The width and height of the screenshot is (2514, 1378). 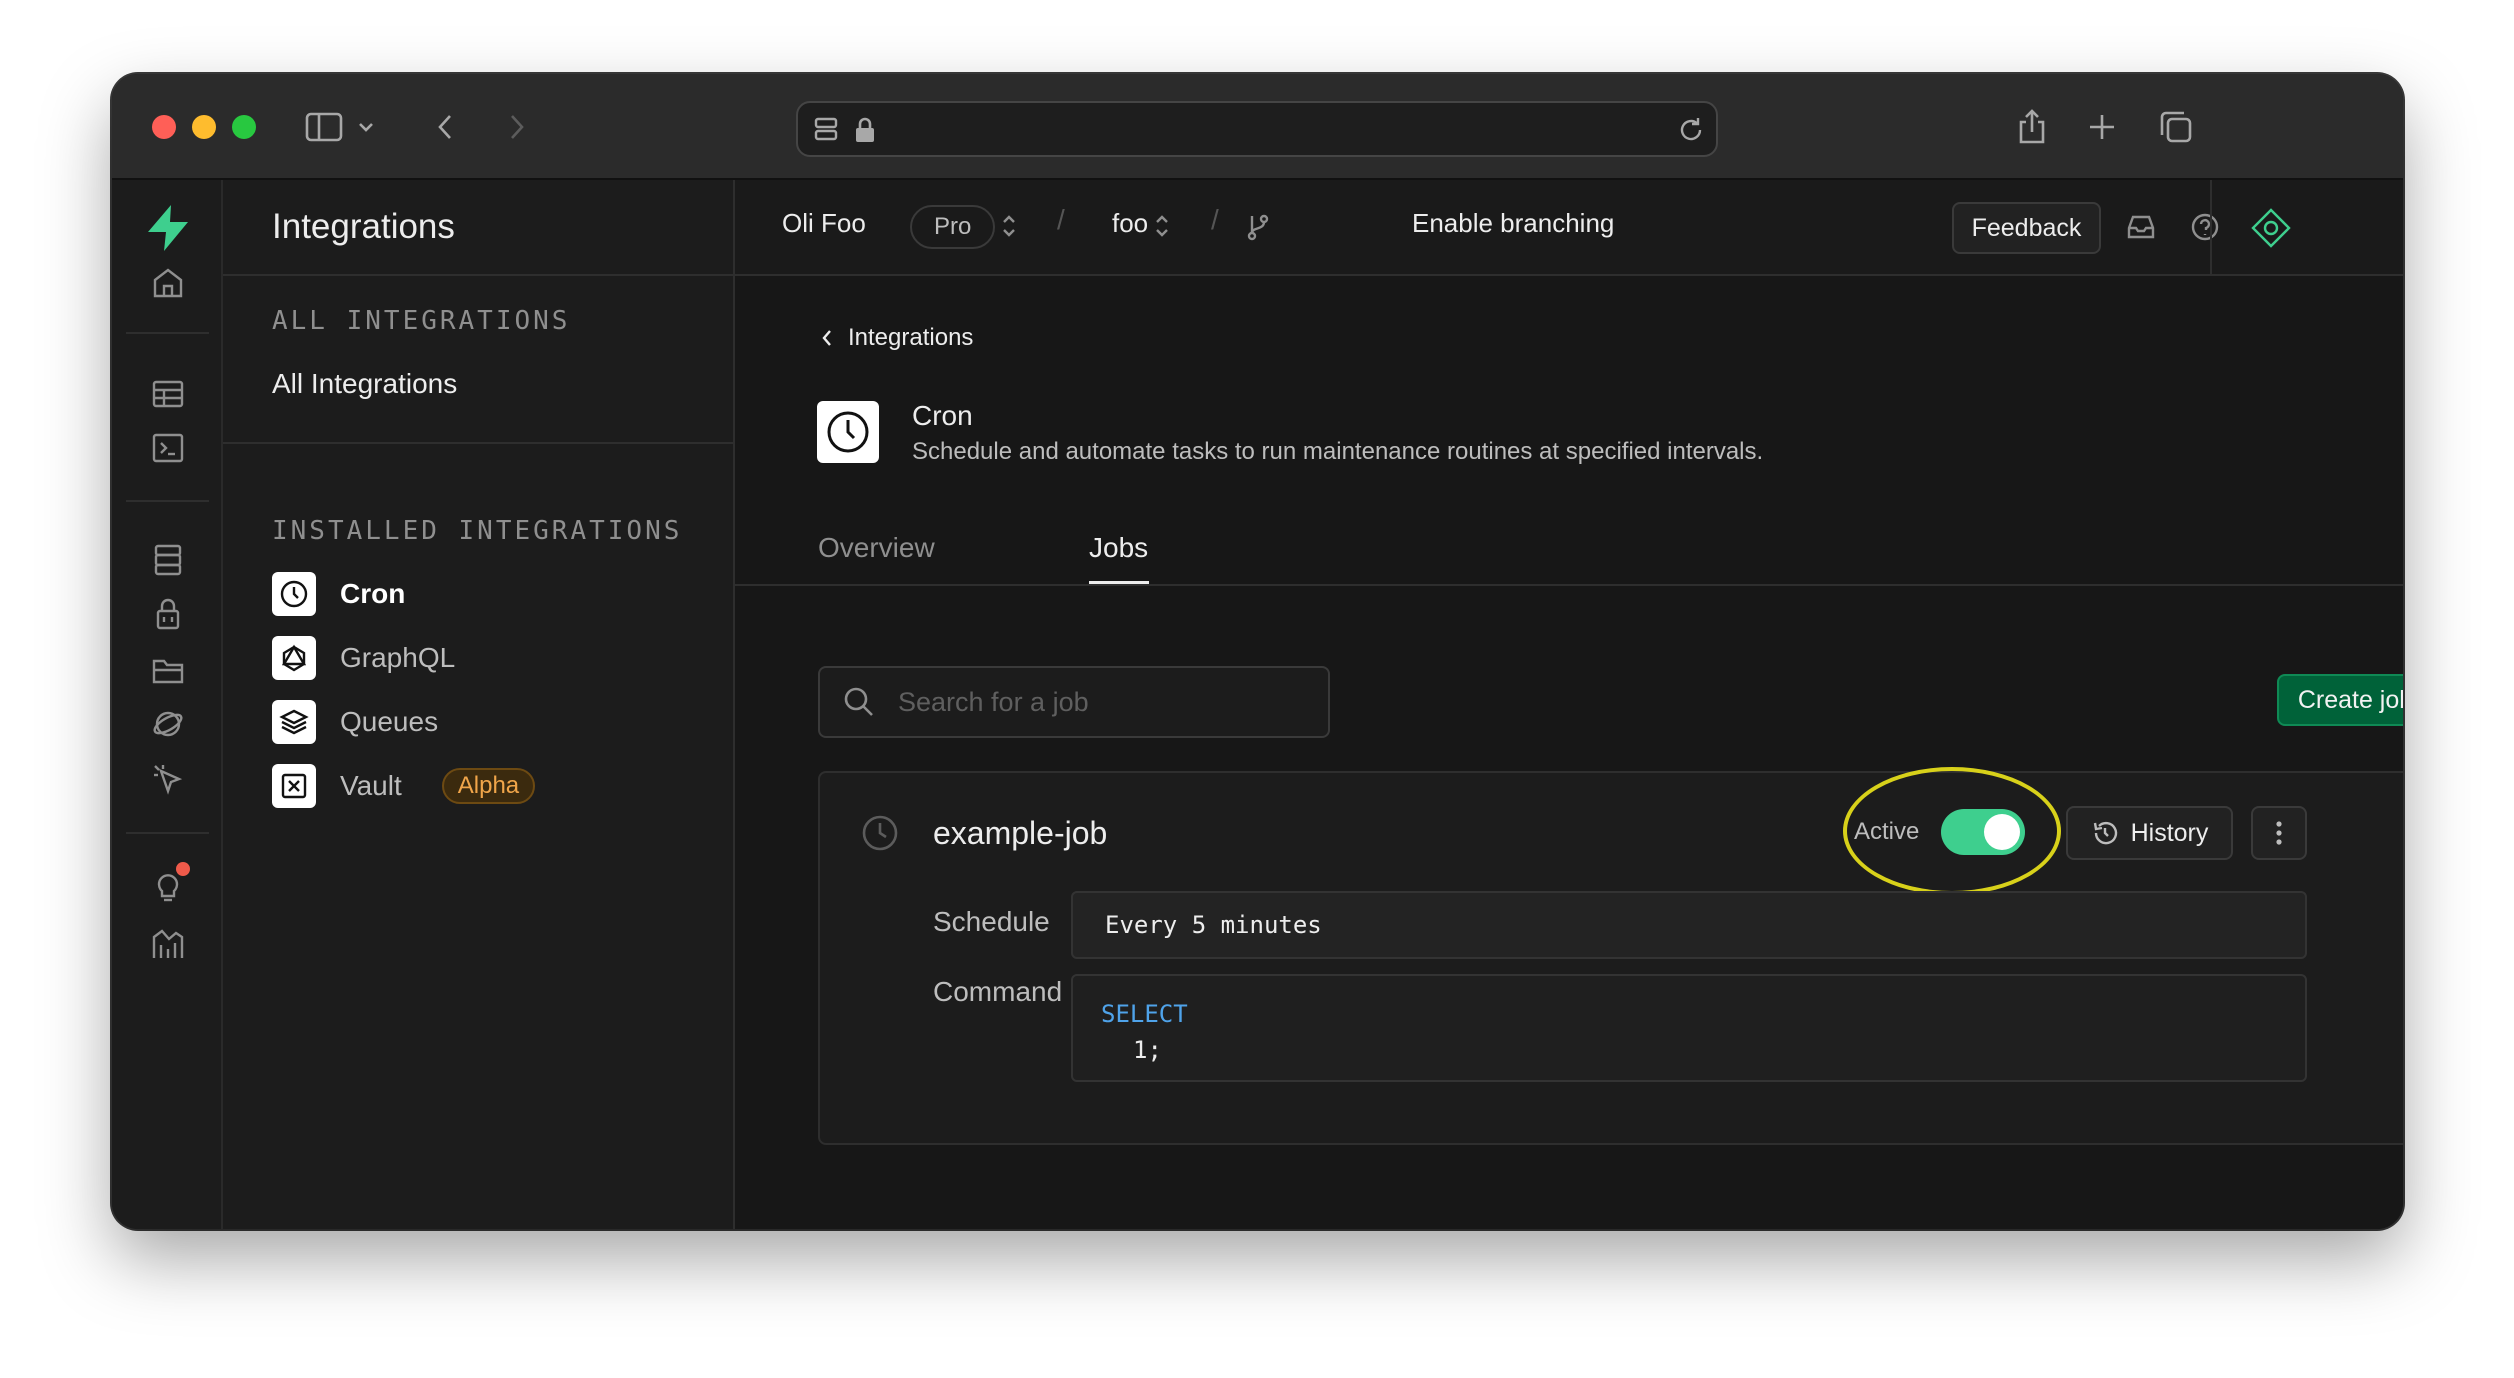 What do you see at coordinates (858, 701) in the screenshot?
I see `search-icon` at bounding box center [858, 701].